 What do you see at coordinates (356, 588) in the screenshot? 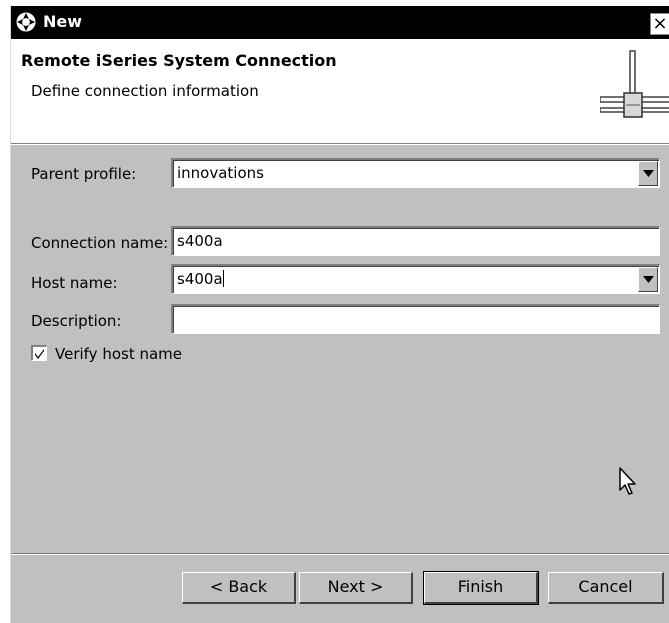
I see `next-button: Next >` at bounding box center [356, 588].